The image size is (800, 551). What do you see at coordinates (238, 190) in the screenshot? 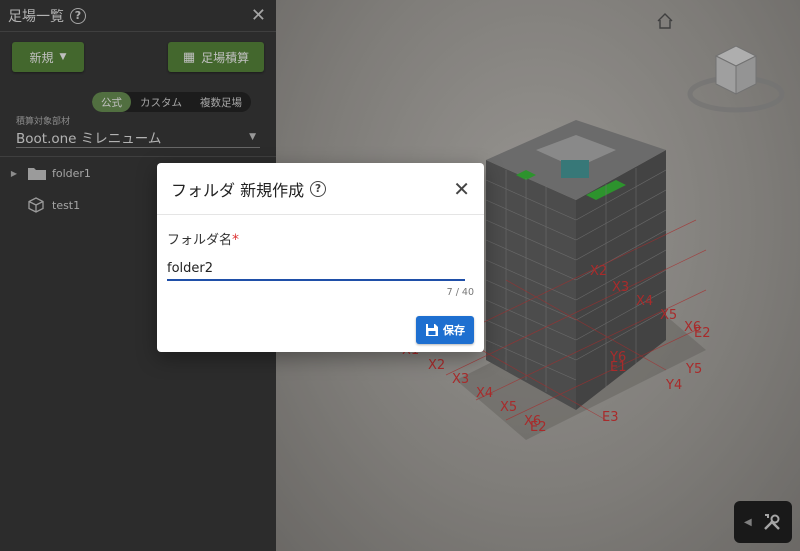
I see `dialog-title: フォルダ 新規作成` at bounding box center [238, 190].